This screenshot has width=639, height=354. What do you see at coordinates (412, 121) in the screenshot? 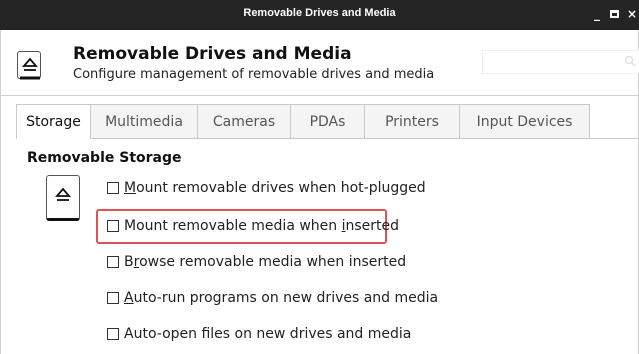
I see `tab-printers: Printers` at bounding box center [412, 121].